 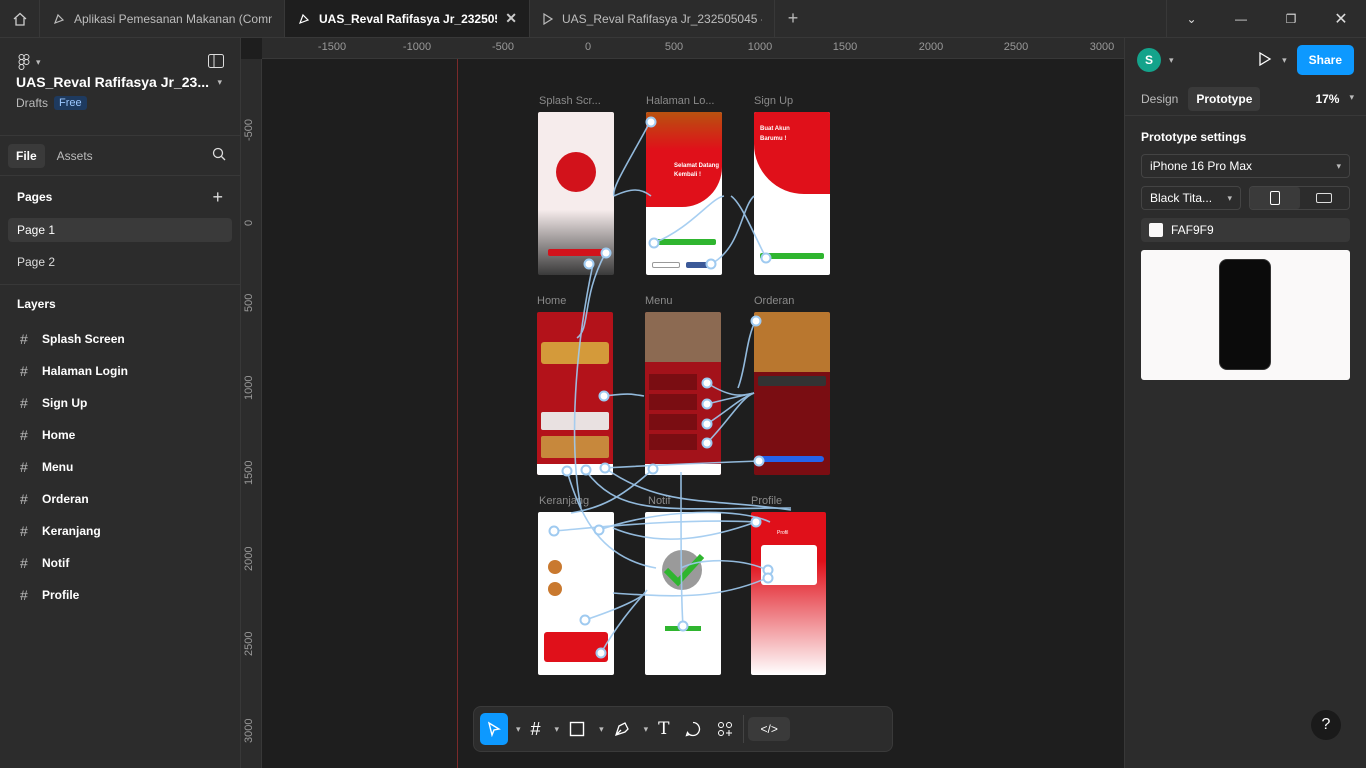 I want to click on layer-item-halaman-login: # Halaman Login, so click(x=120, y=371).